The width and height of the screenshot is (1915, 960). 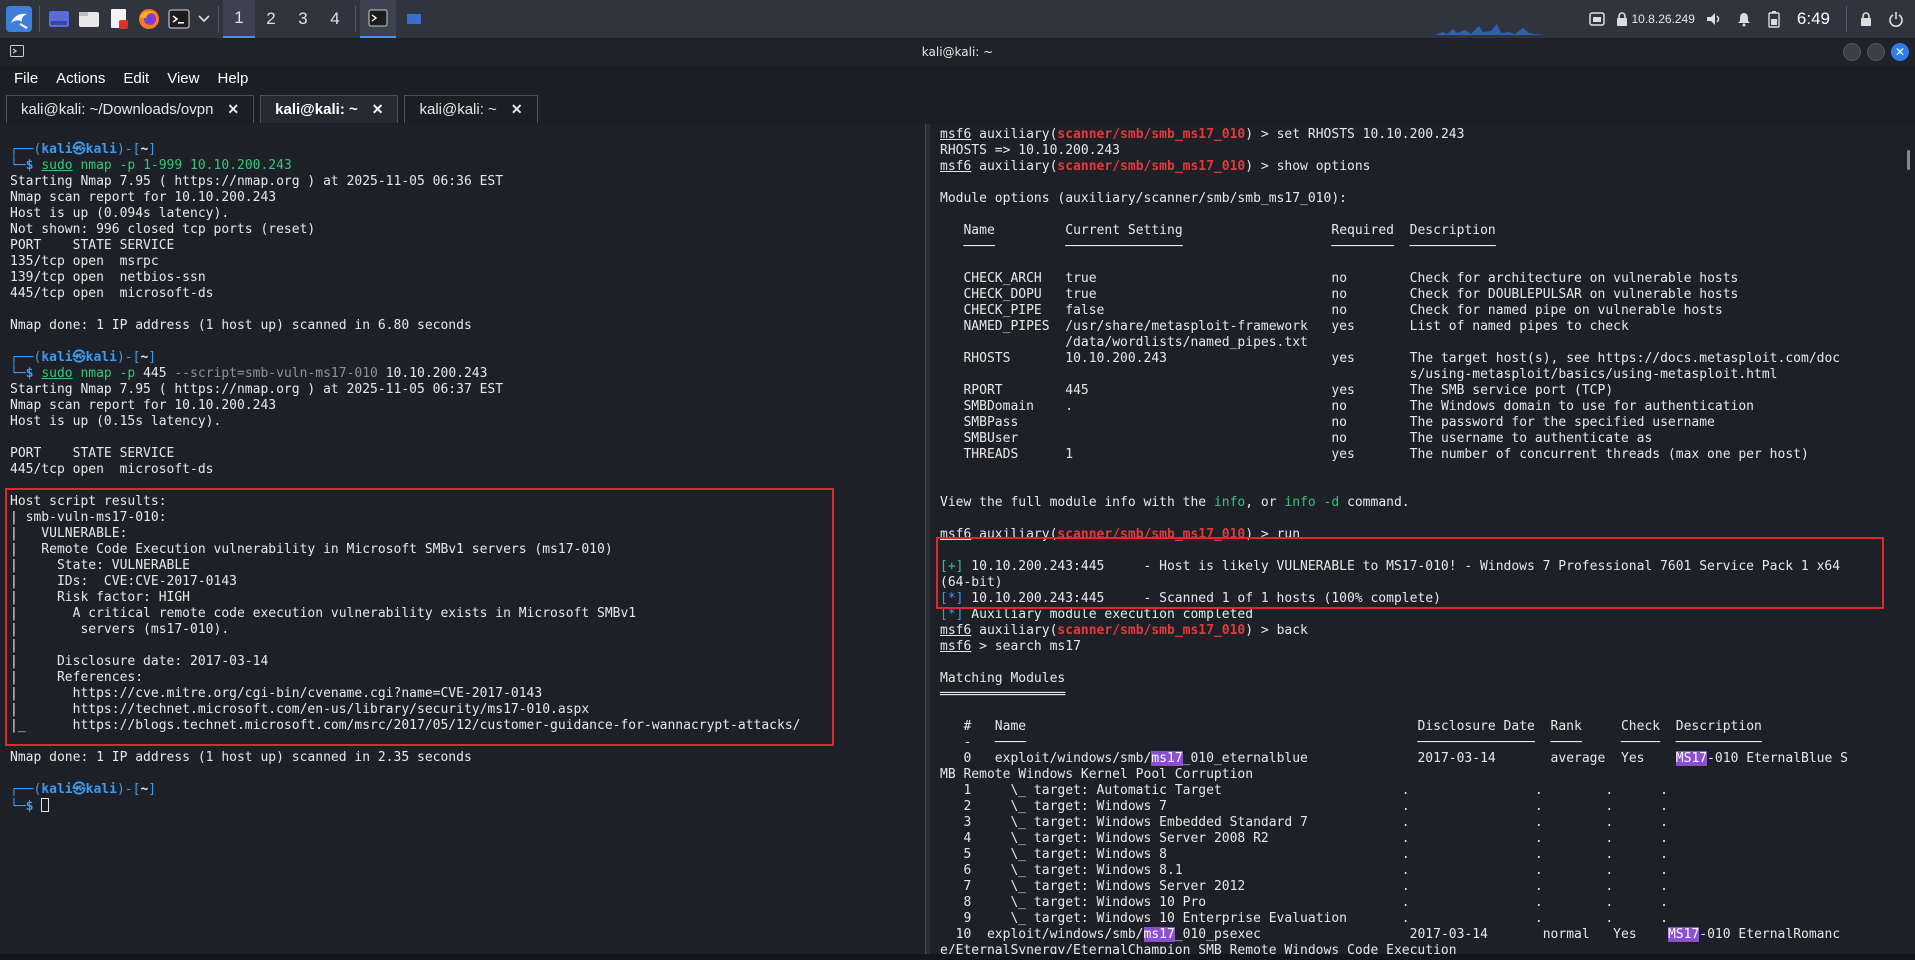 What do you see at coordinates (957, 52) in the screenshot?
I see `window-titlebar: kali@kali: ~ ✕` at bounding box center [957, 52].